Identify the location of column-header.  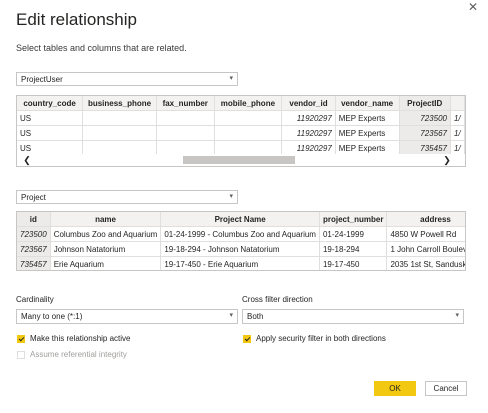
(457, 103).